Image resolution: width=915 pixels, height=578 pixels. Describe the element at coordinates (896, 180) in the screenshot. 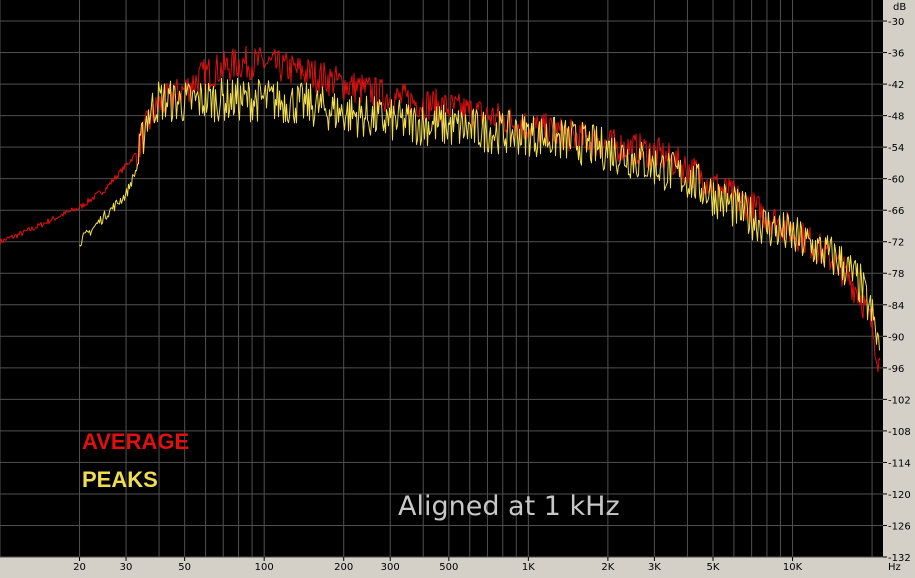

I see `y-tick-label: -60` at that location.